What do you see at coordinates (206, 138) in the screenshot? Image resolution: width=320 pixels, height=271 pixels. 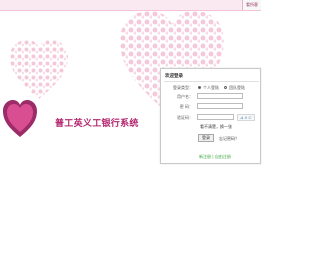 I see `login-button: 登录` at bounding box center [206, 138].